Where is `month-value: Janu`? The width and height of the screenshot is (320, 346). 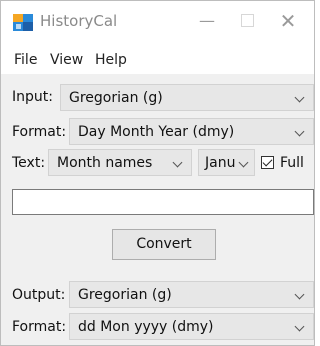
month-value: Janu is located at coordinates (220, 163).